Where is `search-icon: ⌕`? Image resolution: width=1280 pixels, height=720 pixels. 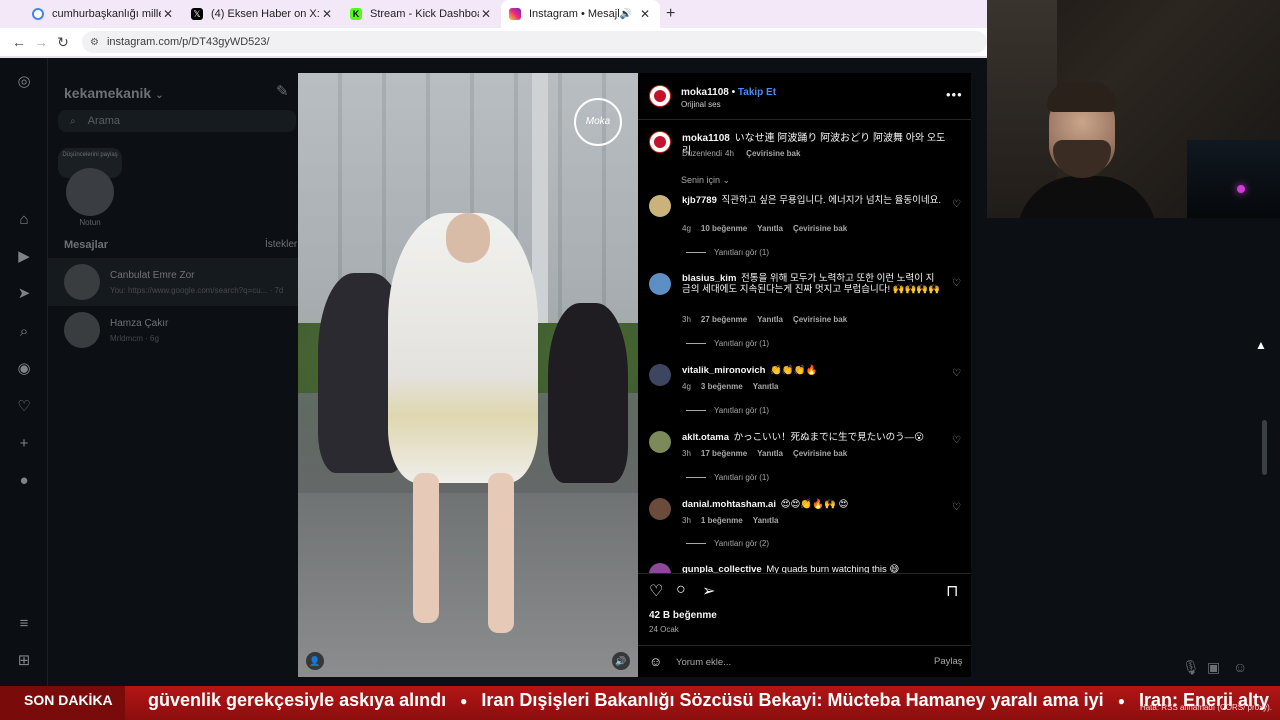
search-icon: ⌕ is located at coordinates (24, 332).